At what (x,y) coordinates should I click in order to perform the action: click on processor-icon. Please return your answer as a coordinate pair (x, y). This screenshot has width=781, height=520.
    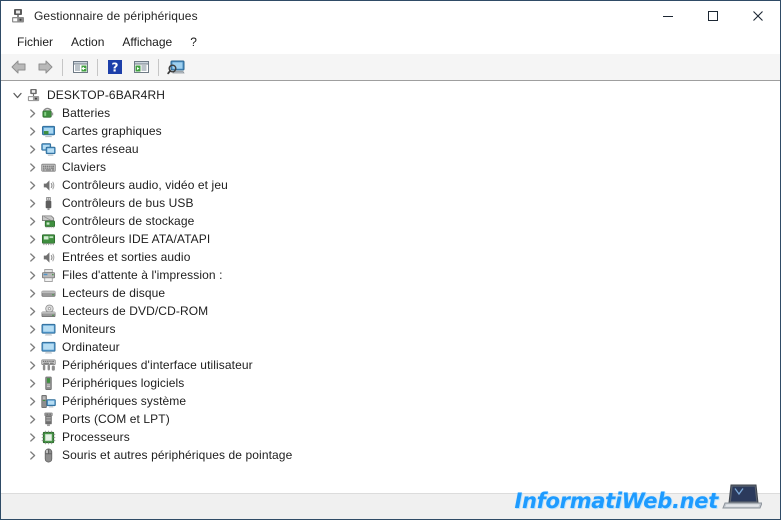
    Looking at the image, I should click on (48, 437).